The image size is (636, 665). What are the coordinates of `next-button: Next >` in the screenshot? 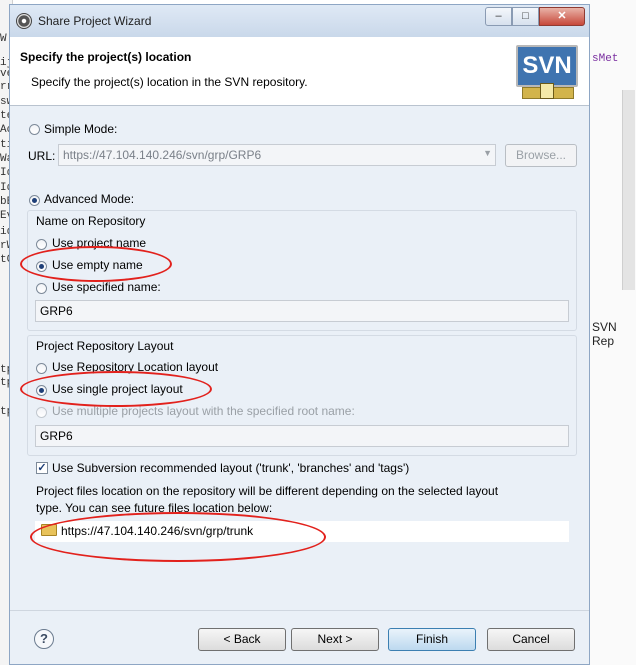 It's located at (335, 639).